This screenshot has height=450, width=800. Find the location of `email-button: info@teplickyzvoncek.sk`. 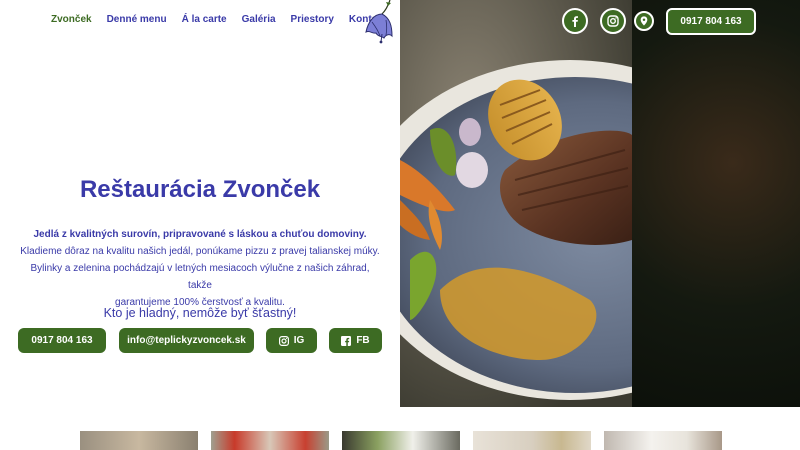

email-button: info@teplickyzvoncek.sk is located at coordinates (186, 340).